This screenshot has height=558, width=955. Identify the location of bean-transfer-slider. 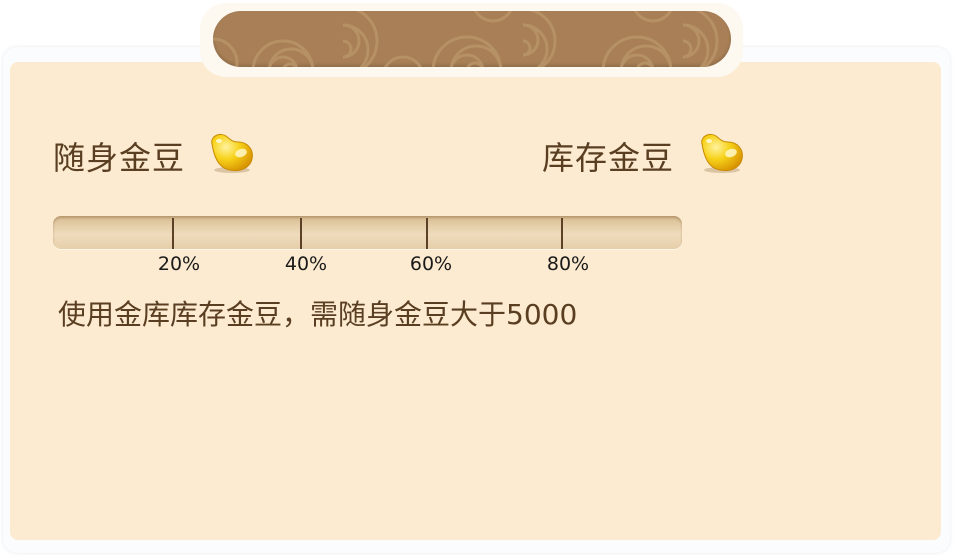
(367, 232).